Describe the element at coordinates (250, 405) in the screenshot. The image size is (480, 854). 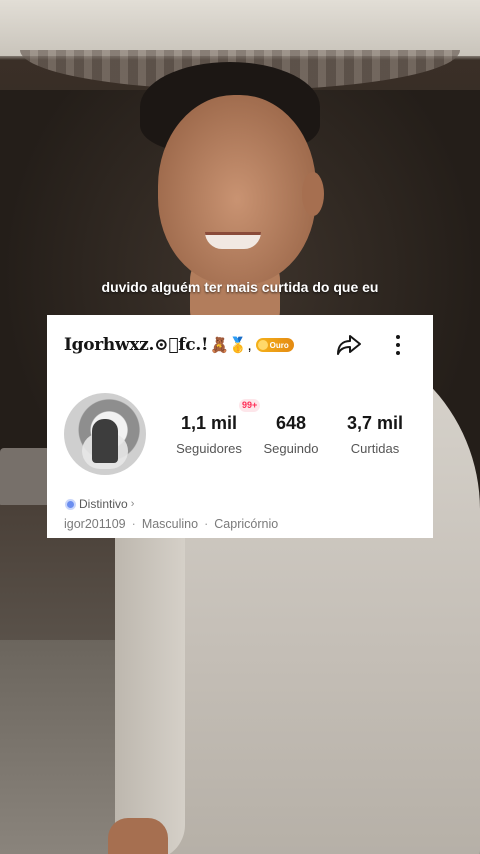
I see `notification-badge: 99+` at that location.